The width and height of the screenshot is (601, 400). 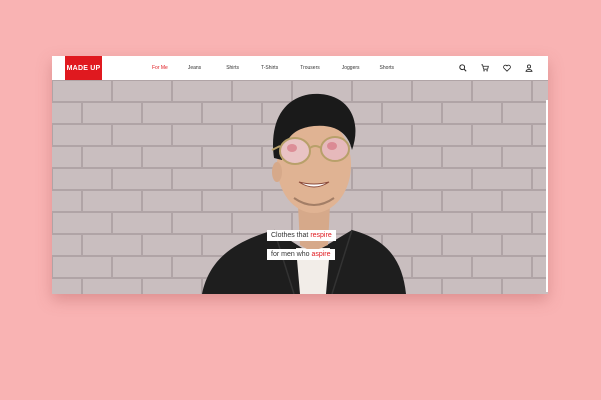 What do you see at coordinates (194, 68) in the screenshot?
I see `nav-link-jeans: Jeans` at bounding box center [194, 68].